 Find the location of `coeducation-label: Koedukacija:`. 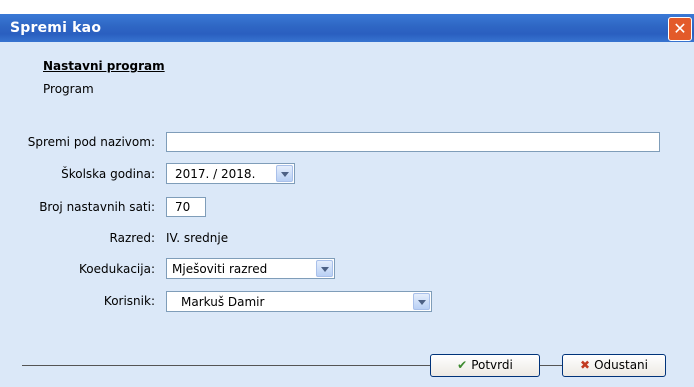

coeducation-label: Koedukacija: is located at coordinates (117, 269).